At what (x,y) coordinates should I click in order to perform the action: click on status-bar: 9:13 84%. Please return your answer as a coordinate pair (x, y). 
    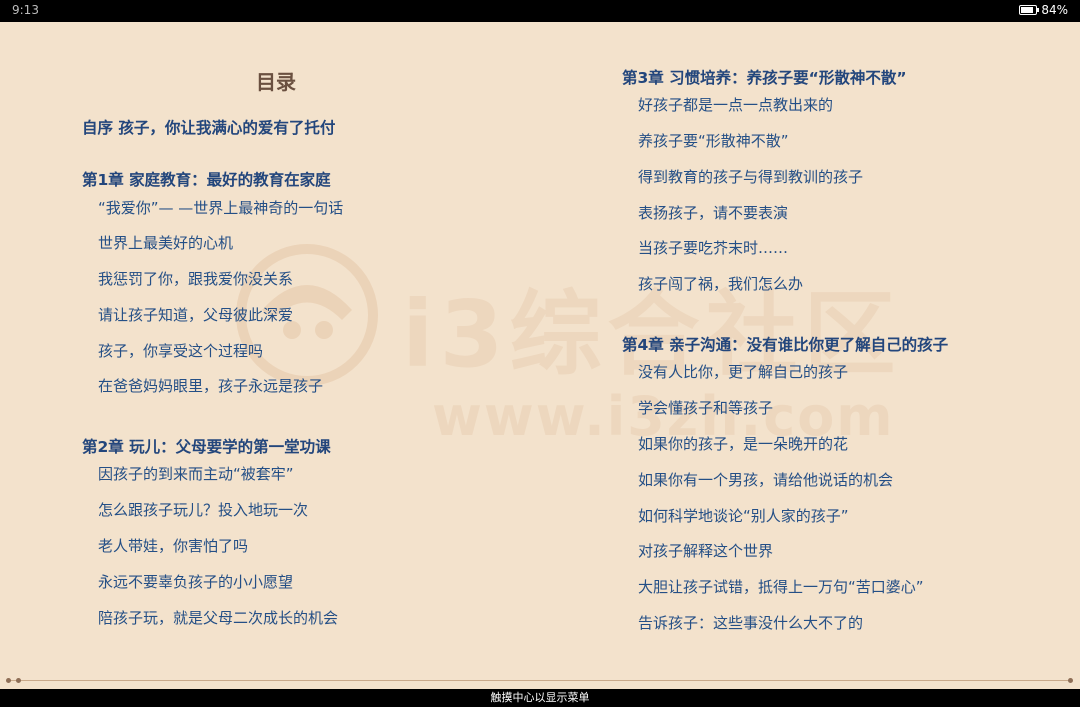
    Looking at the image, I should click on (540, 11).